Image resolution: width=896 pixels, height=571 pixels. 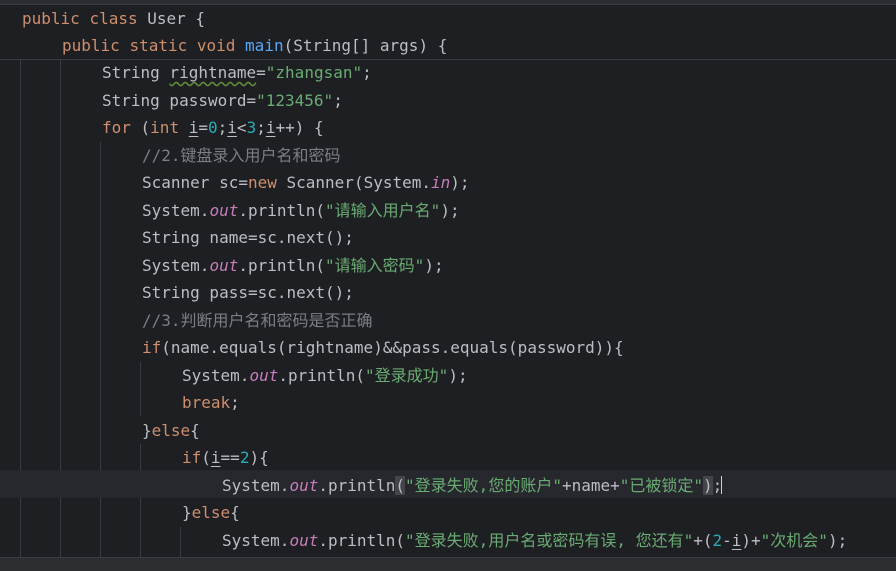 I want to click on number-literal: 3, so click(x=251, y=127).